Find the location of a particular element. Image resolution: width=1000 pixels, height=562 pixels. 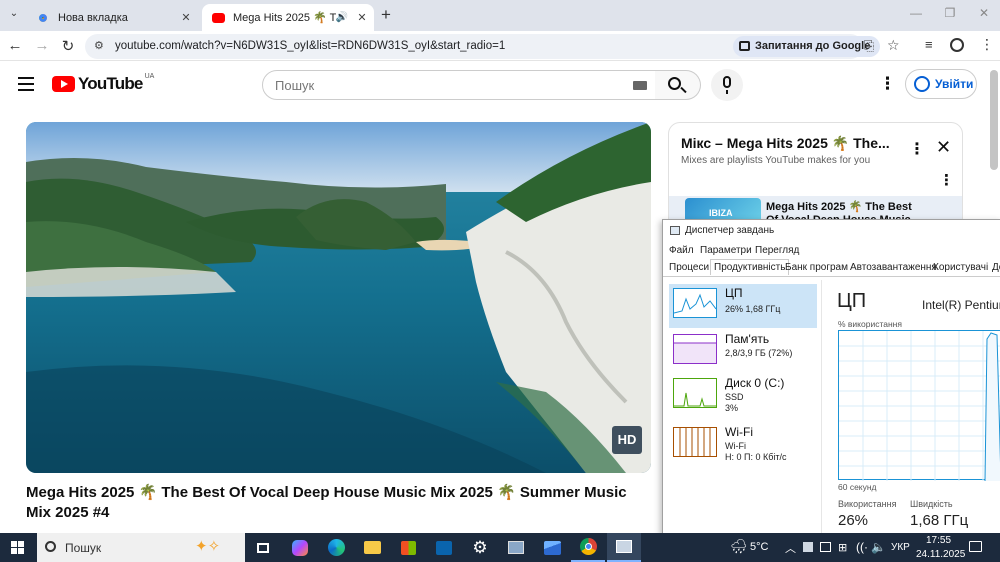

perf-item-cpu: ЦП 26% 1,68 ГГц is located at coordinates (743, 306).